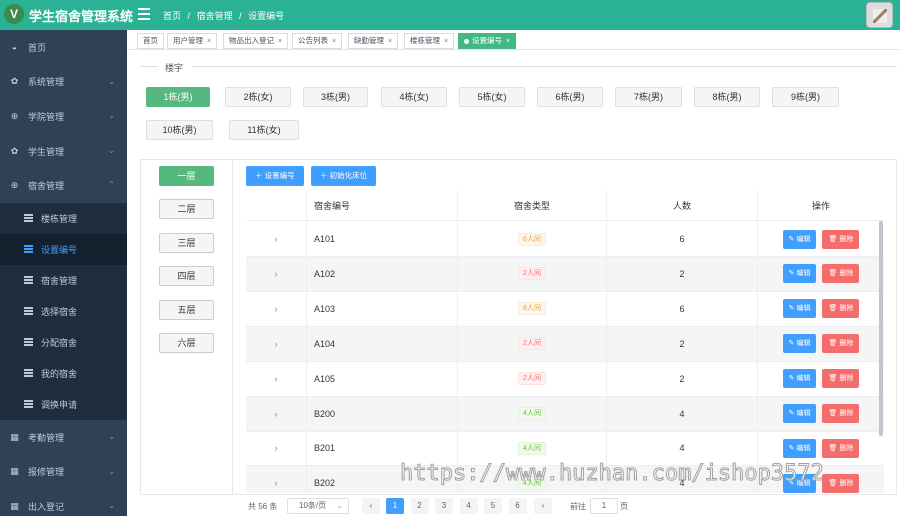  I want to click on trash-icon: 🗑, so click(834, 483).